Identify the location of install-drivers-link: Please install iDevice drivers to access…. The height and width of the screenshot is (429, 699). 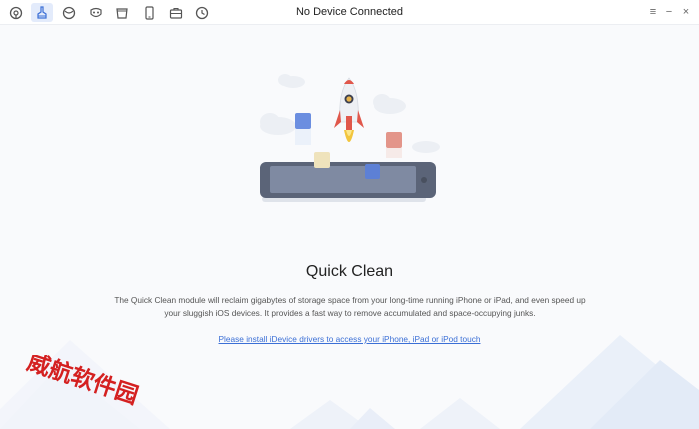
(349, 339).